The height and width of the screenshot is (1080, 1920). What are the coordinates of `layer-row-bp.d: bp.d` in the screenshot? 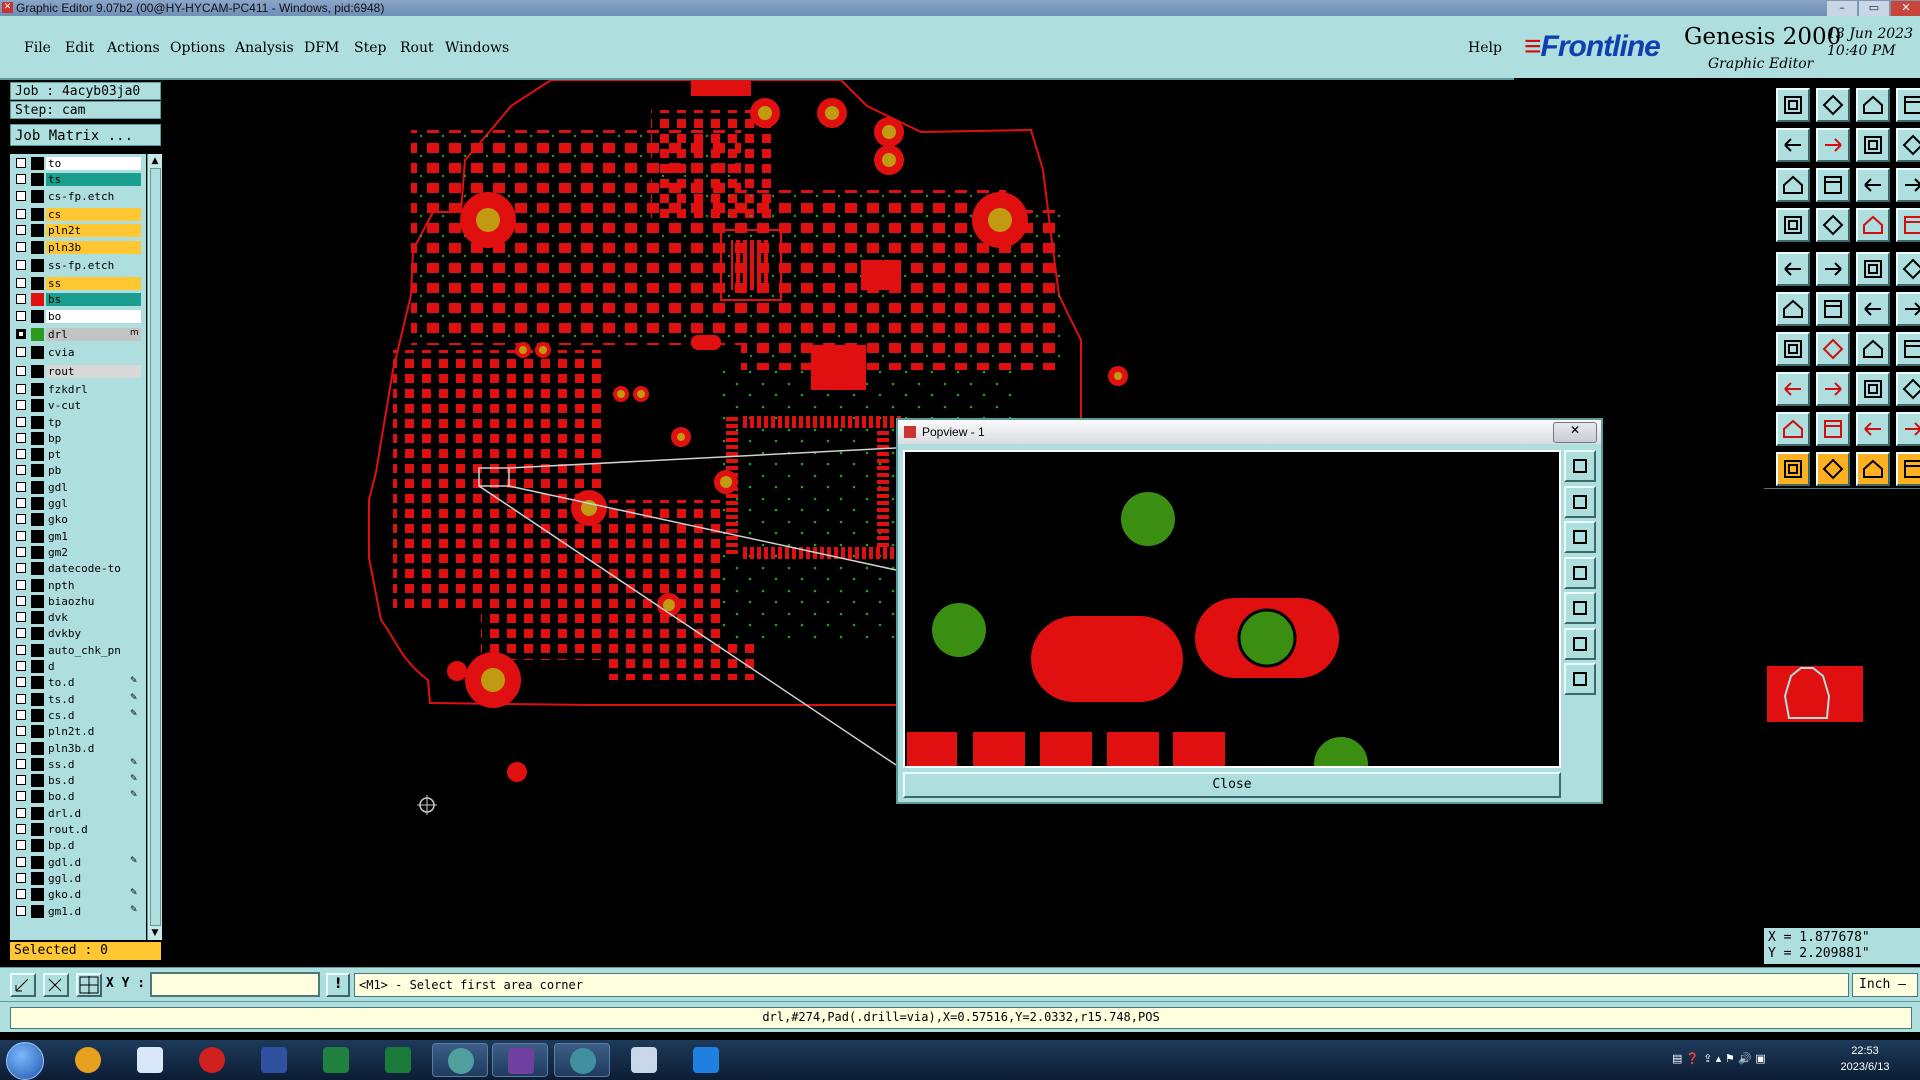 It's located at (78, 845).